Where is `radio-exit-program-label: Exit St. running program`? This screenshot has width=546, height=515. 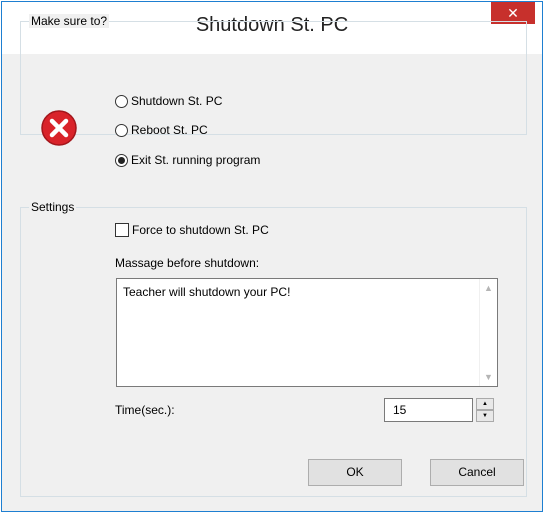
radio-exit-program-label: Exit St. running program is located at coordinates (196, 160).